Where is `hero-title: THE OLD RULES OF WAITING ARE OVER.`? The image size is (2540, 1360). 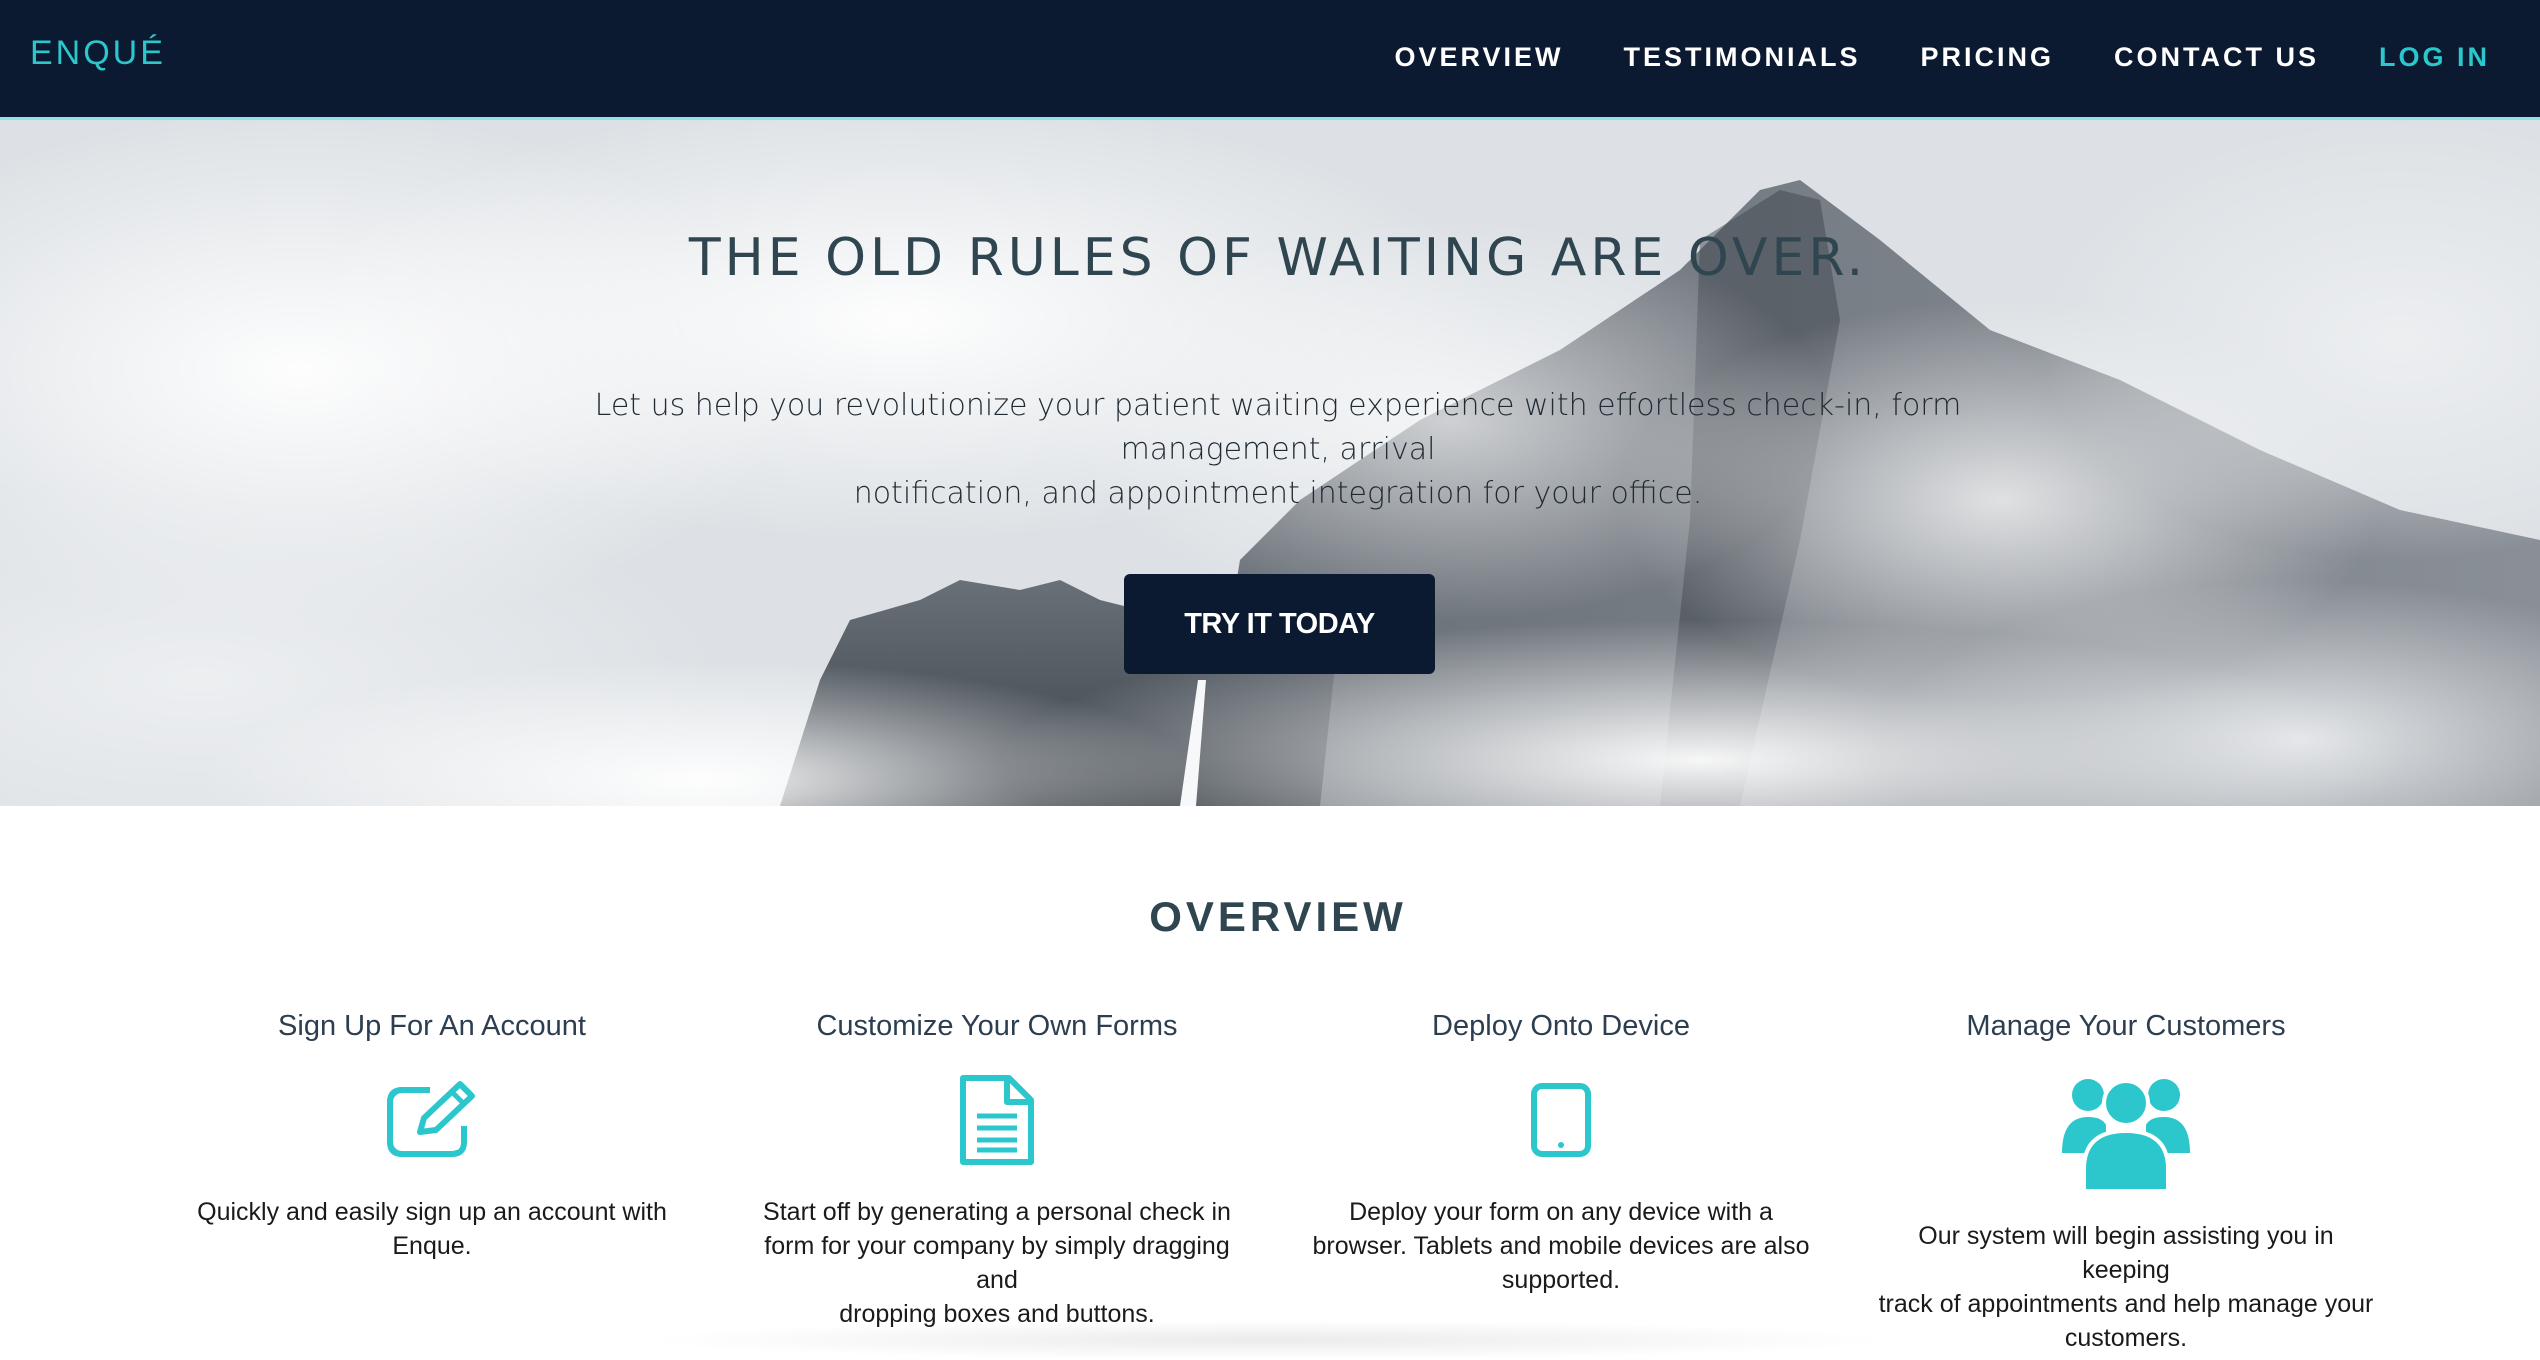
hero-title: THE OLD RULES OF WAITING ARE OVER. is located at coordinates (1278, 258).